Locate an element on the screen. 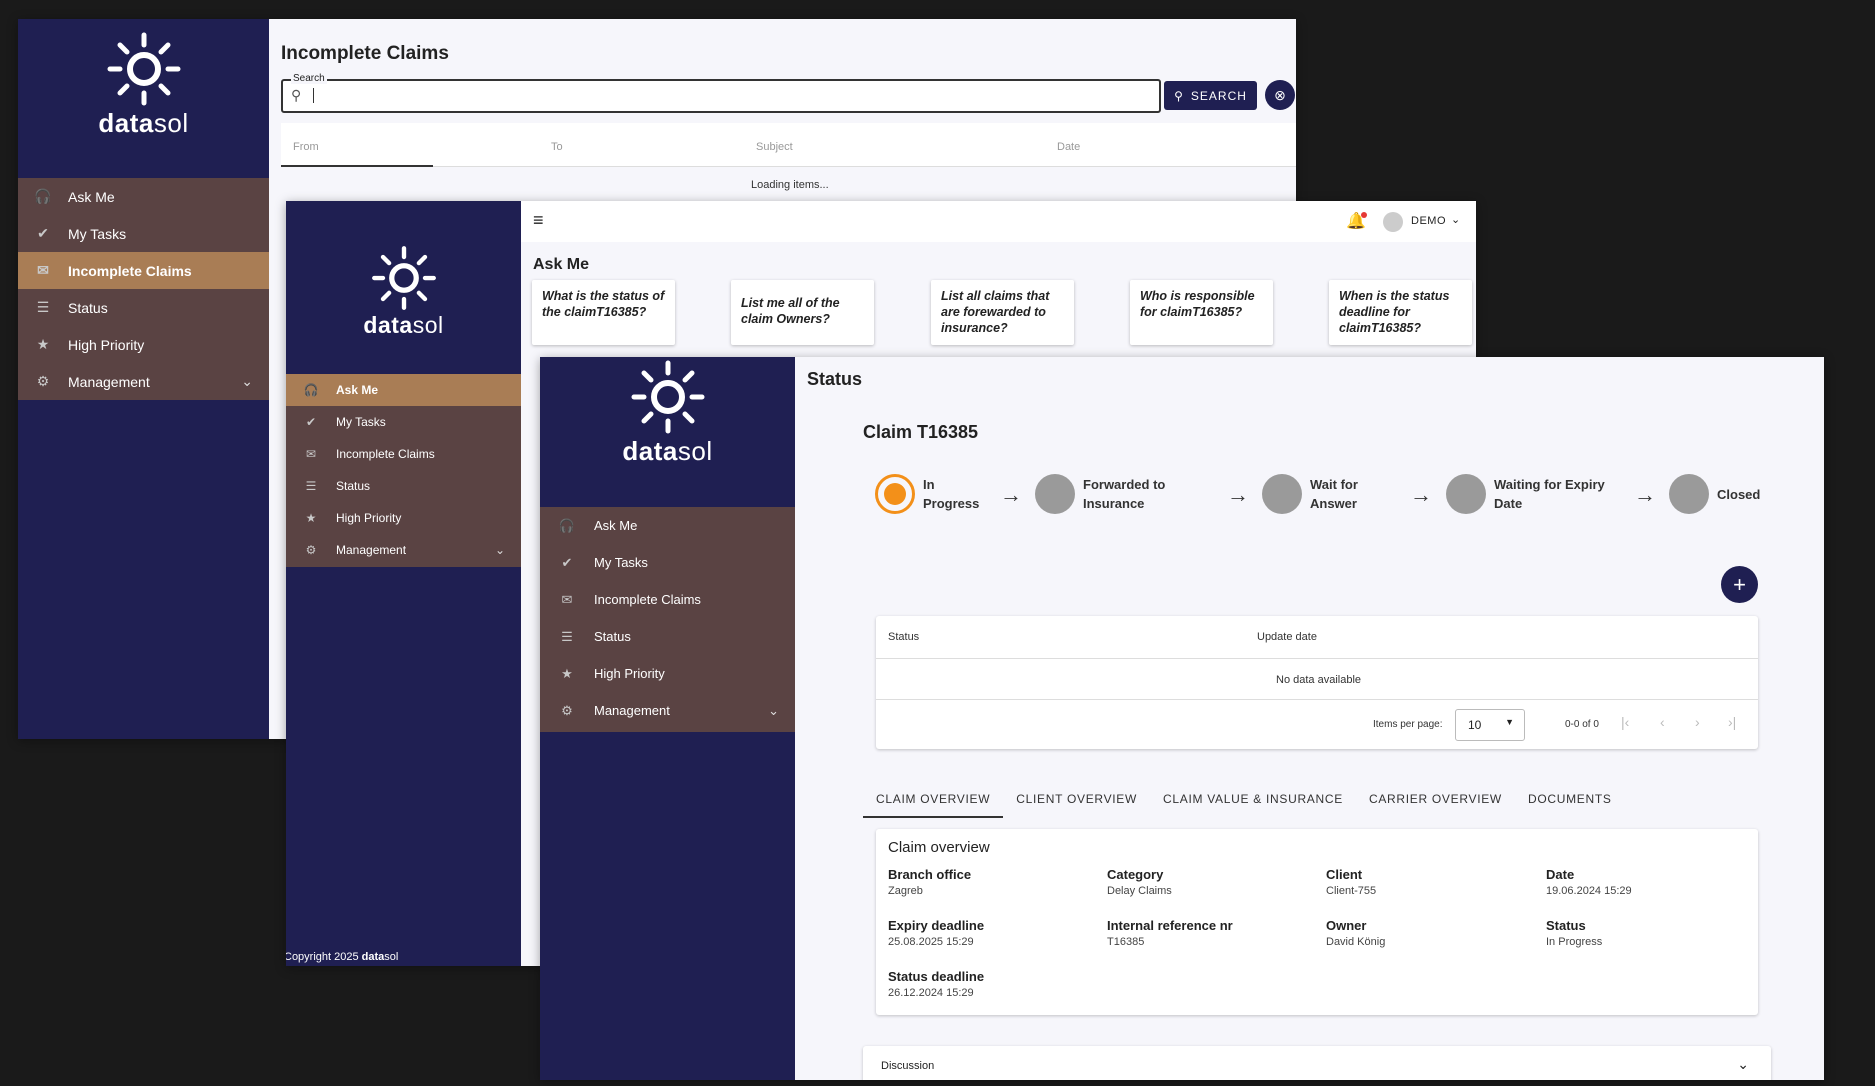 Image resolution: width=1875 pixels, height=1086 pixels. sun-logo-icon is located at coordinates (143, 69).